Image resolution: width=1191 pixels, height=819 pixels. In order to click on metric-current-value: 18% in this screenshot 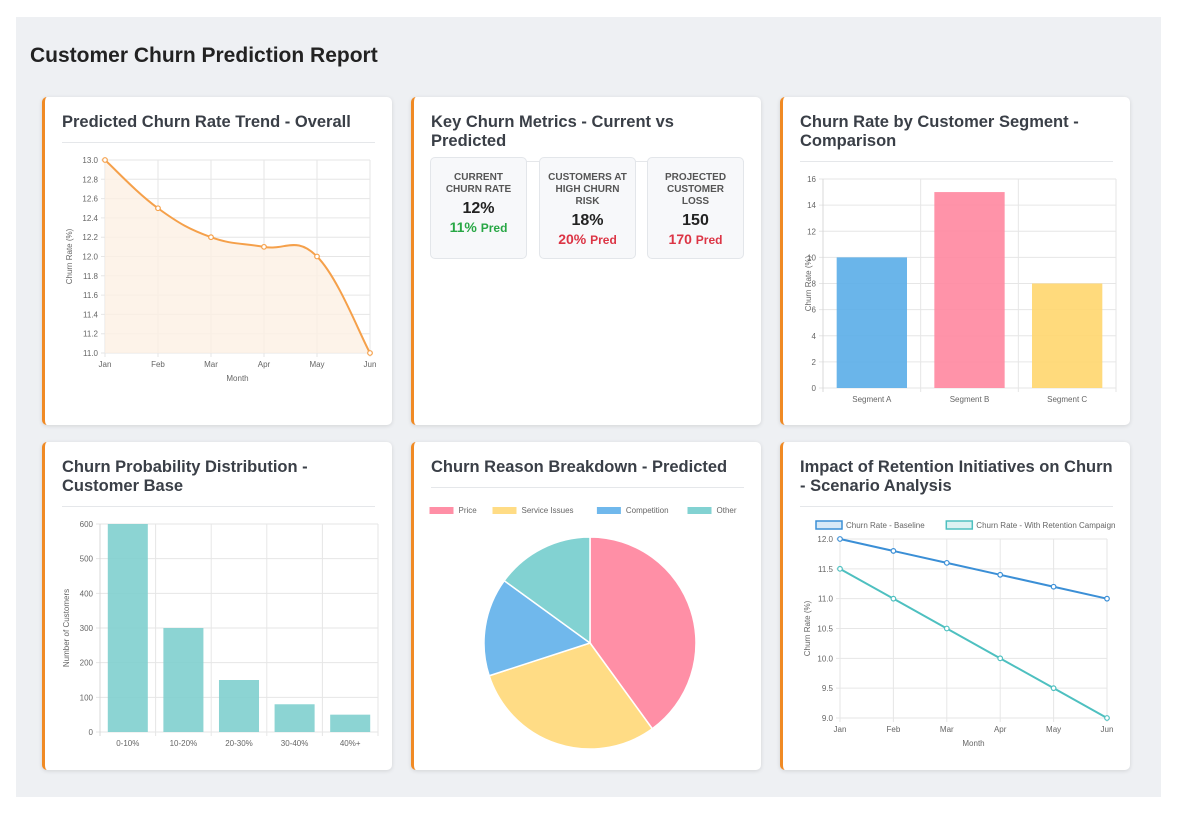, I will do `click(587, 220)`.